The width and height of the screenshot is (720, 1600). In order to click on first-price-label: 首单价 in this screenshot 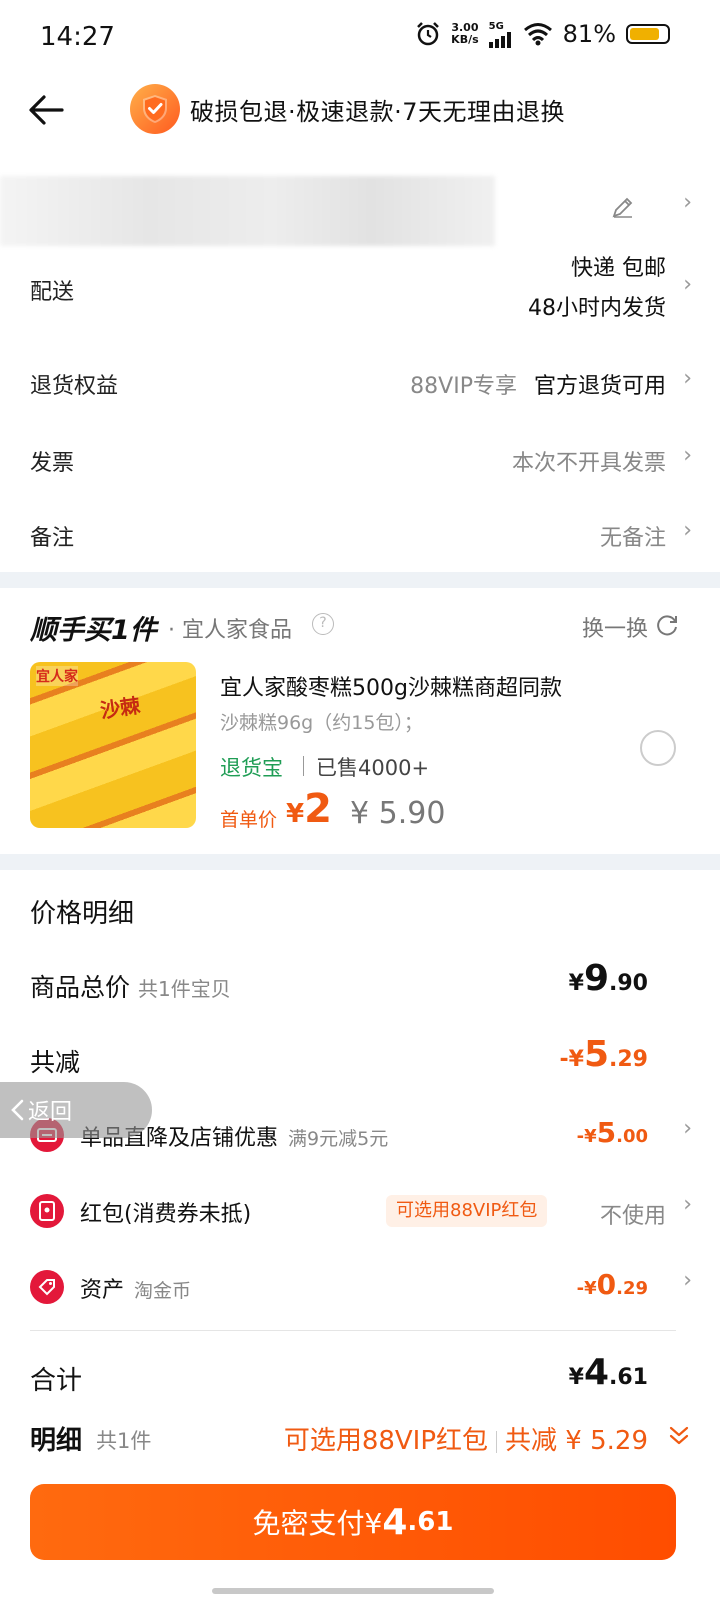, I will do `click(249, 820)`.